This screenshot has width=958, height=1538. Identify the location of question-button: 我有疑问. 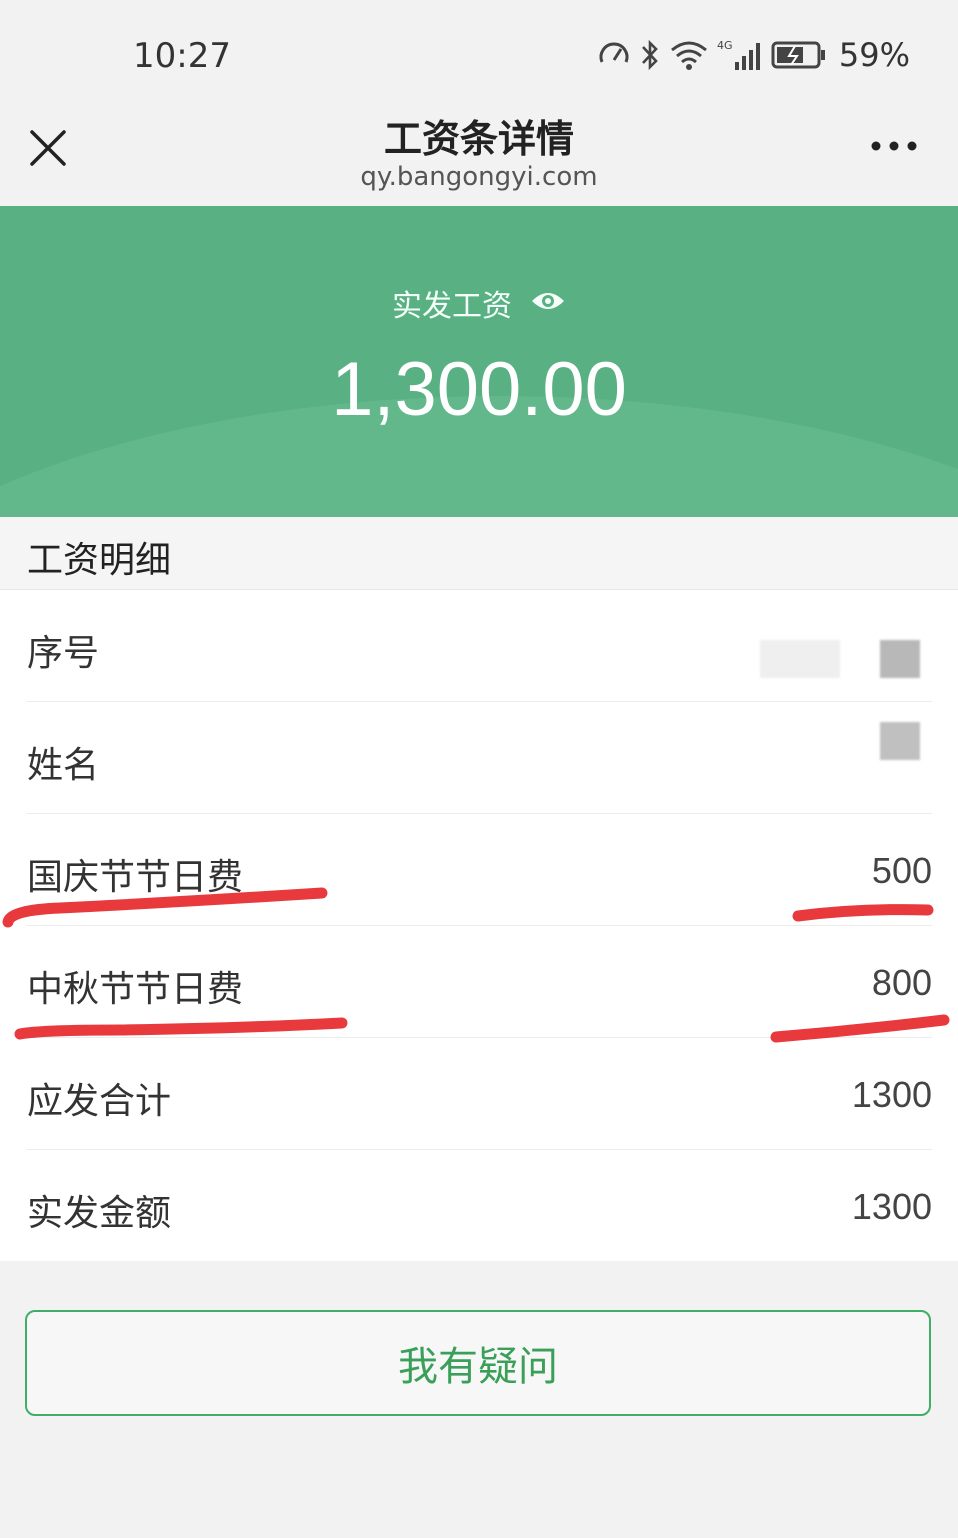
(478, 1363).